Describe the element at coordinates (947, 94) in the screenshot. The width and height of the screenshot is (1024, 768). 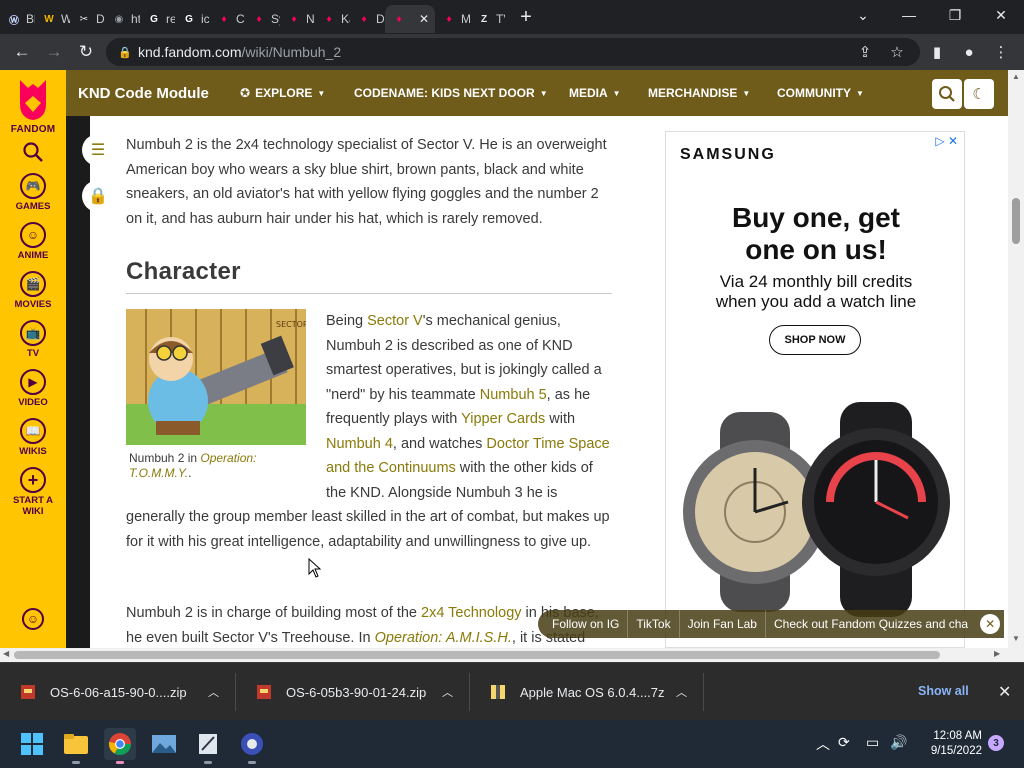
I see `wiki-search-button` at that location.